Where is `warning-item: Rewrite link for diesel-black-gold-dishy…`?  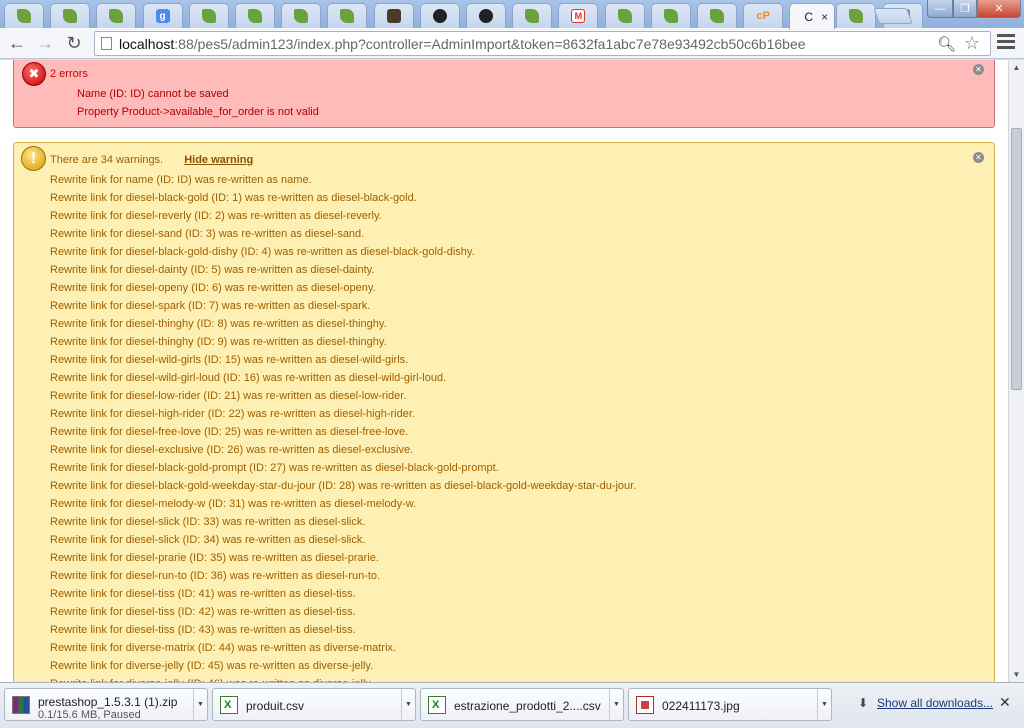
warning-item: Rewrite link for diesel-black-gold-dishy… is located at coordinates (262, 252).